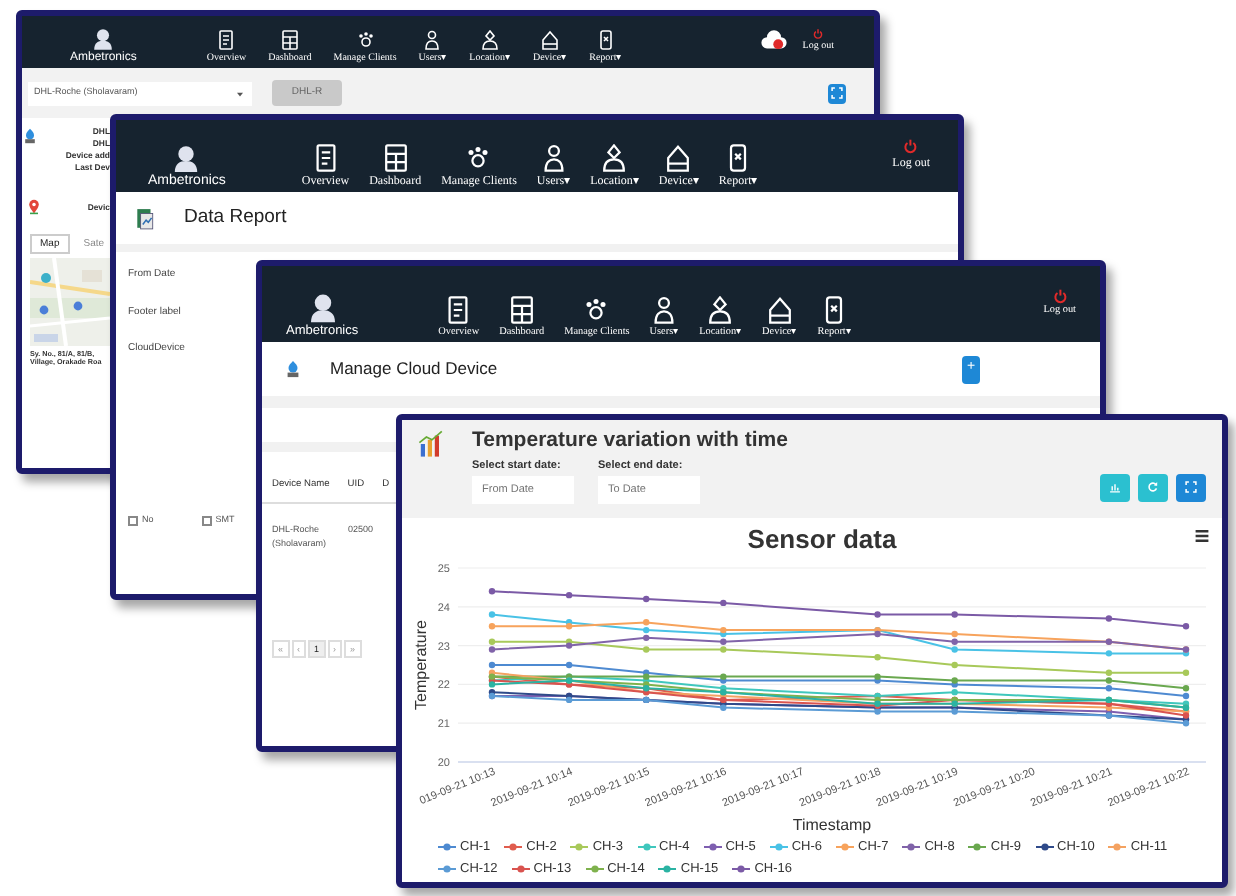 The image size is (1236, 896). I want to click on chart-title: Sensor data, so click(822, 539).